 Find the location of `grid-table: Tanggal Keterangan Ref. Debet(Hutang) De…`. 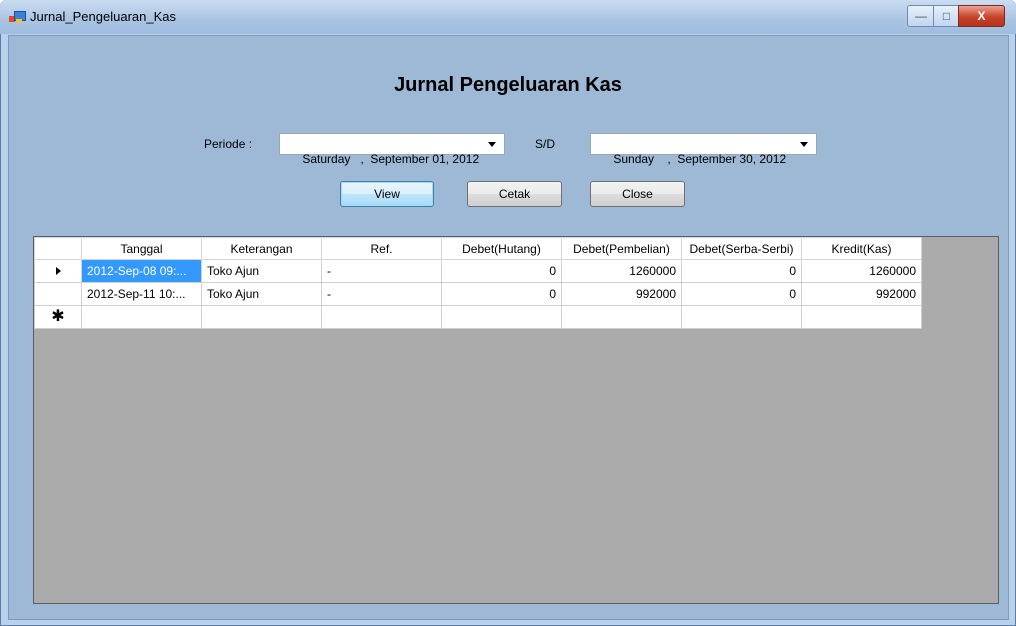

grid-table: Tanggal Keterangan Ref. Debet(Hutang) De… is located at coordinates (478, 283).